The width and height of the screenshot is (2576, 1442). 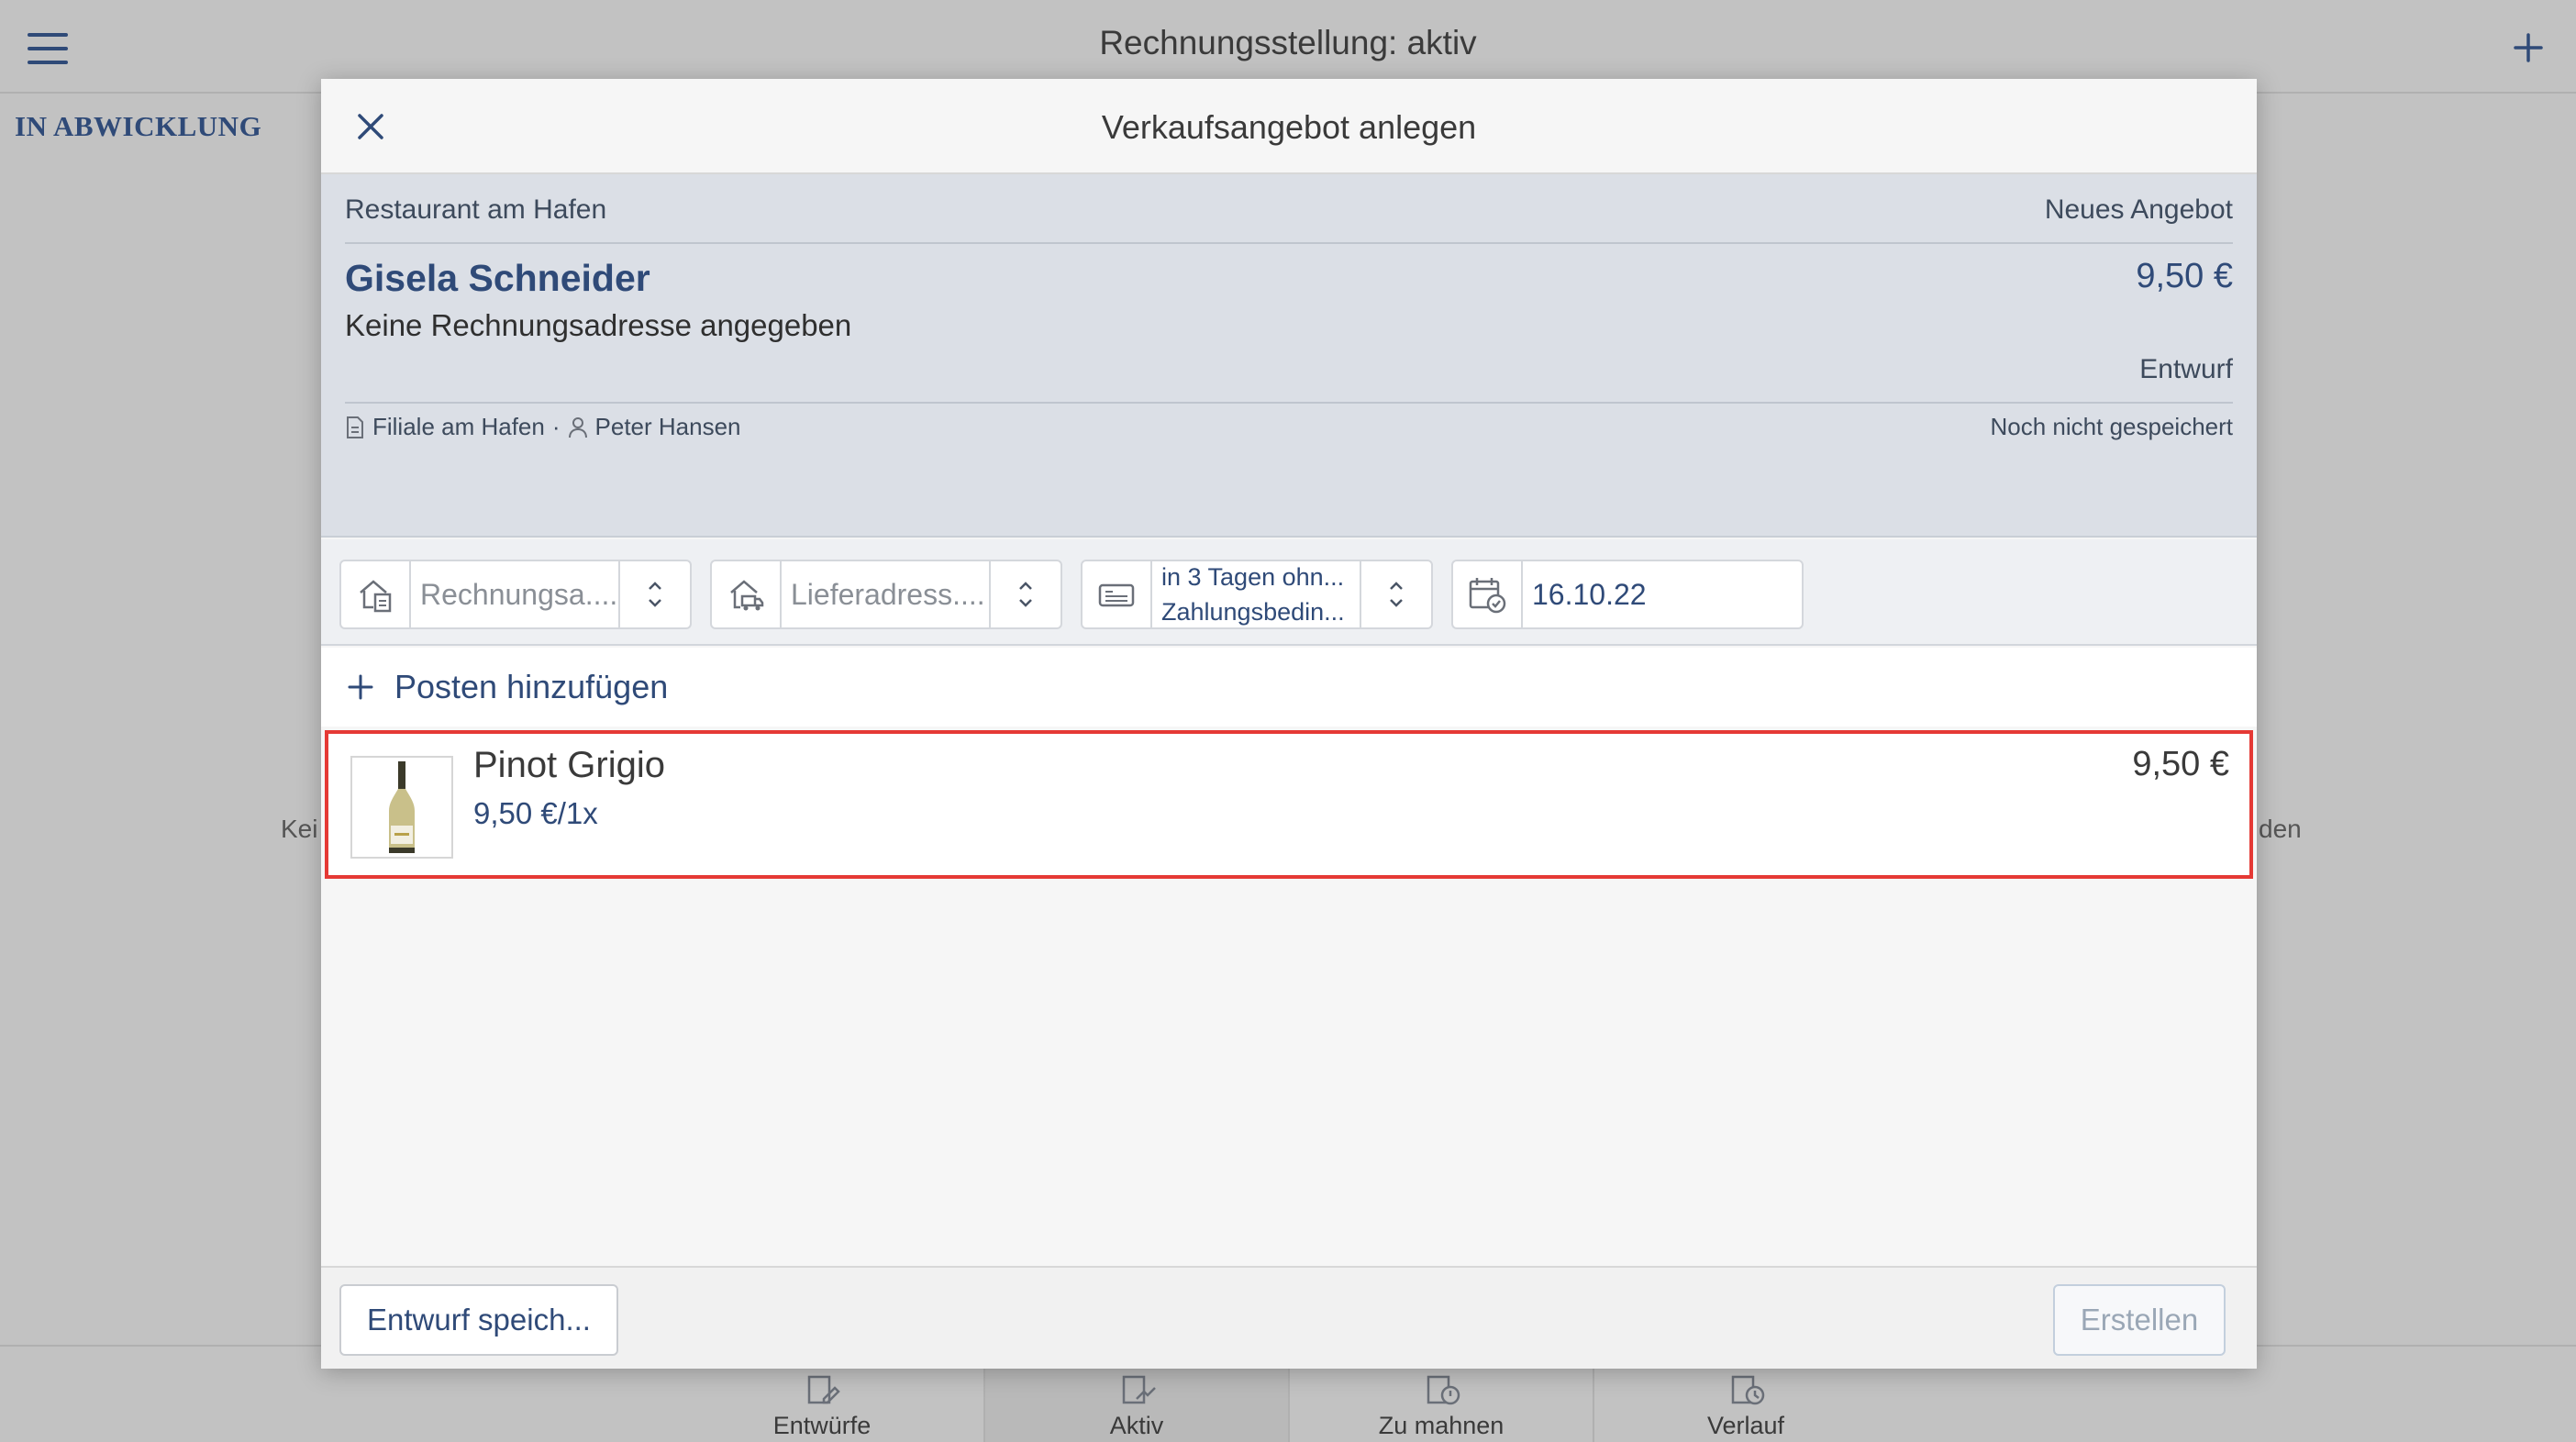 I want to click on item-price: 9,50 €, so click(x=2180, y=764).